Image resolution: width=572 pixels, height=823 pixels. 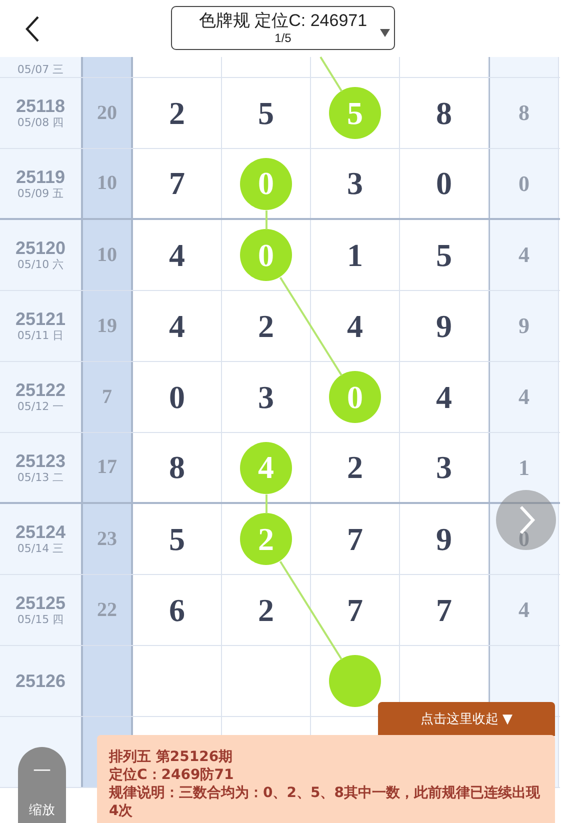 I want to click on issue-date: 05/08 四, so click(x=40, y=123).